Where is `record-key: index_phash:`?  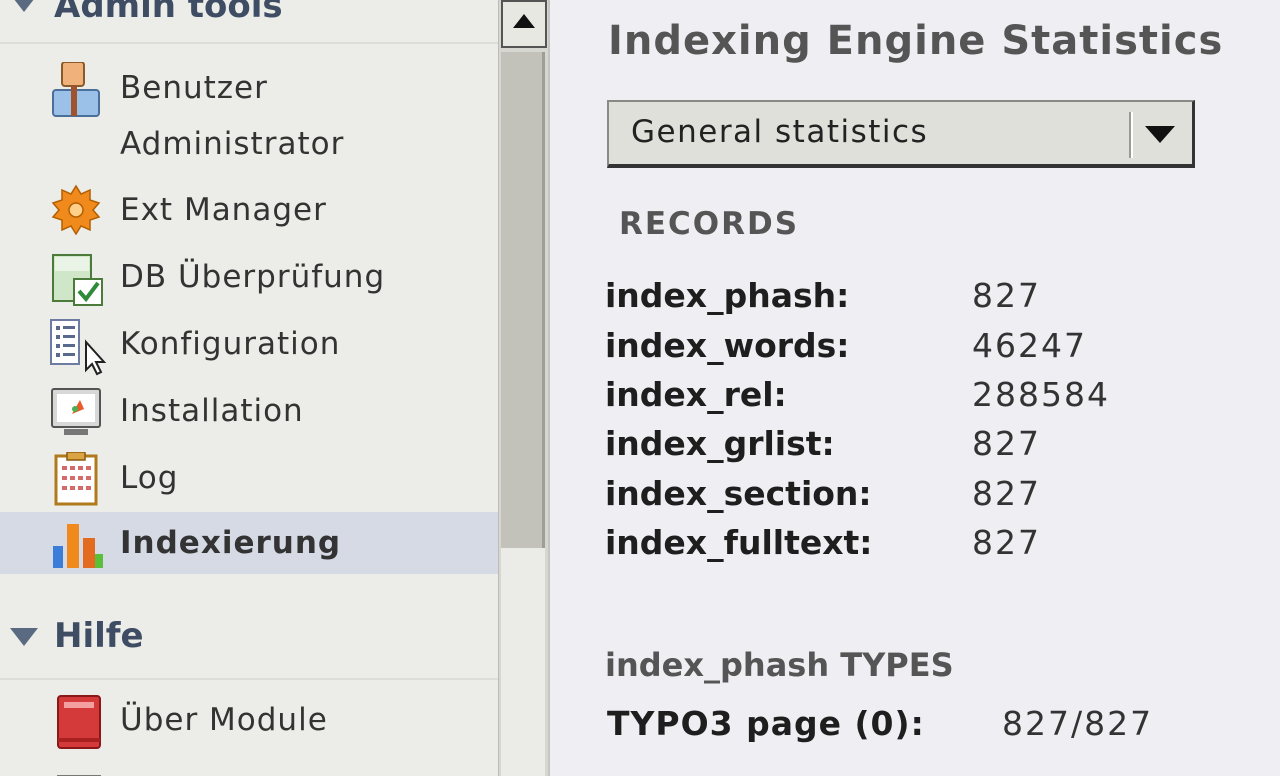
record-key: index_phash: is located at coordinates (727, 295).